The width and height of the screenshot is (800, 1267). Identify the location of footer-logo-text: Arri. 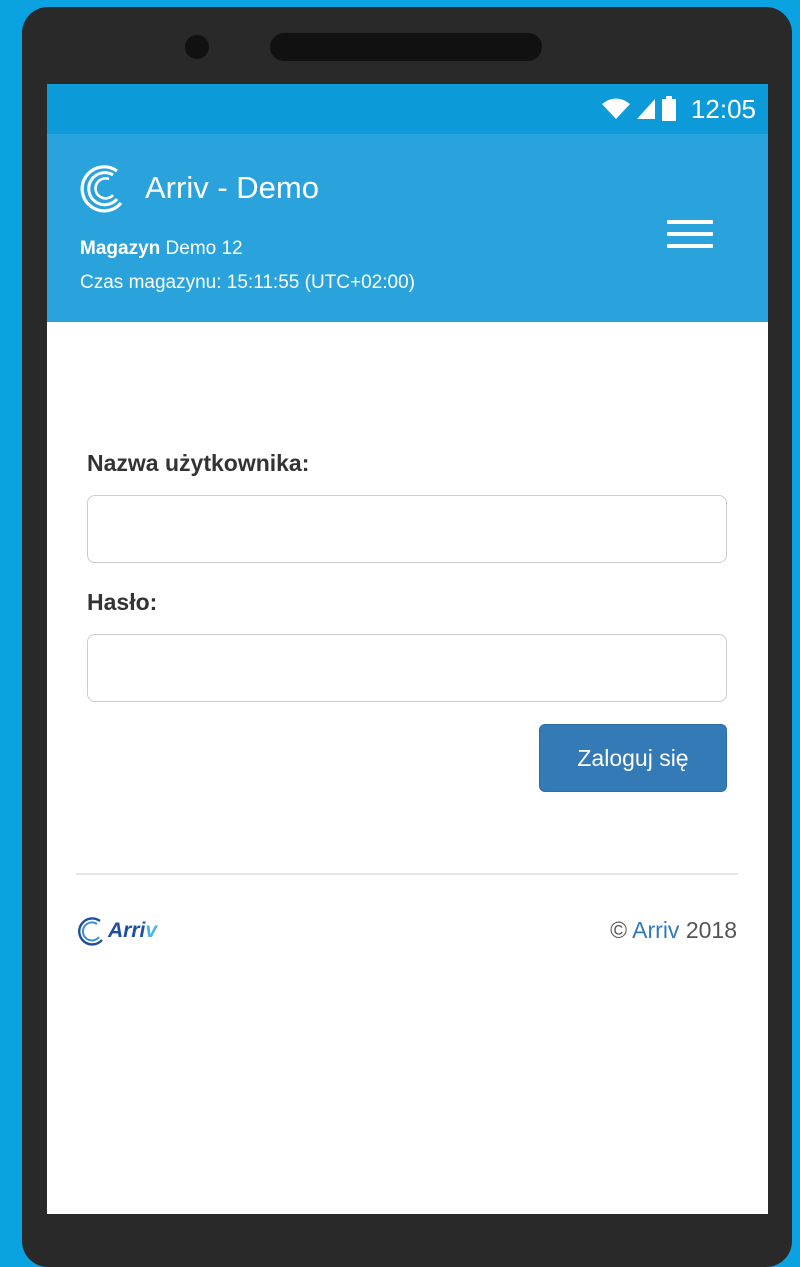
(127, 930).